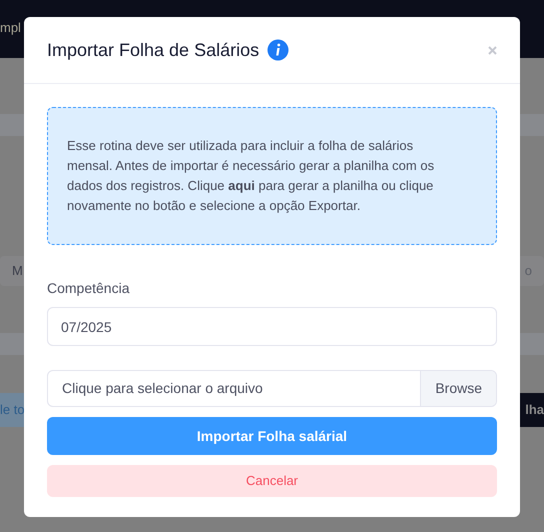 The image size is (544, 532). I want to click on file-field: Clique para selecionar o arquivo Browse, so click(272, 388).